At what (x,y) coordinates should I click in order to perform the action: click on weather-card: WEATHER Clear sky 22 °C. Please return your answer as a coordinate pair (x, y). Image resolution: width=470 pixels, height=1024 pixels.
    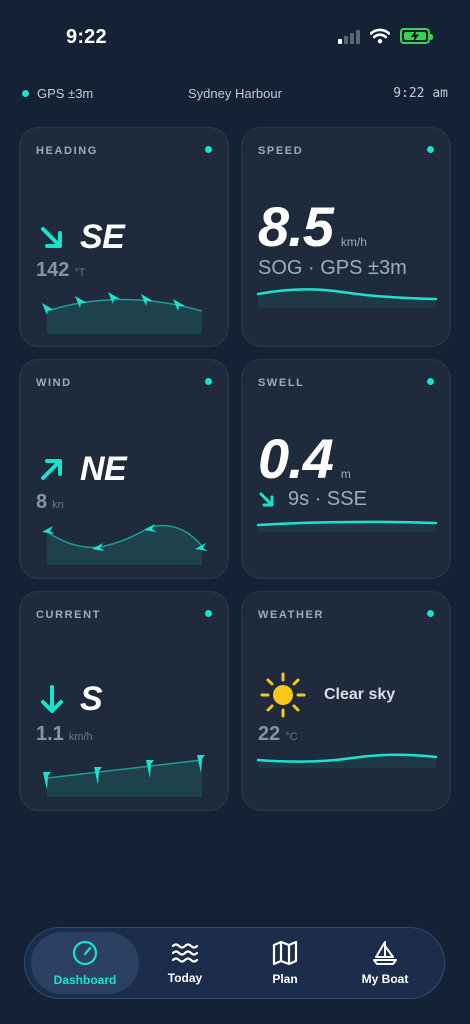
    Looking at the image, I should click on (346, 701).